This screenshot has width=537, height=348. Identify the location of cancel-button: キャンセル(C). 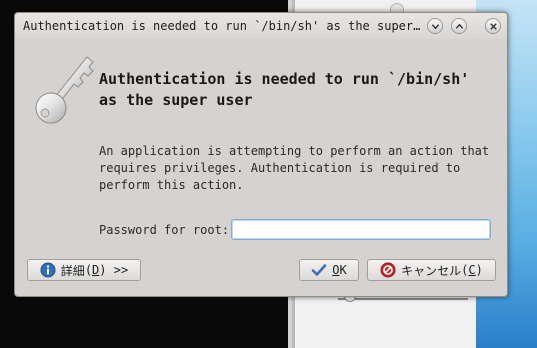
(431, 270).